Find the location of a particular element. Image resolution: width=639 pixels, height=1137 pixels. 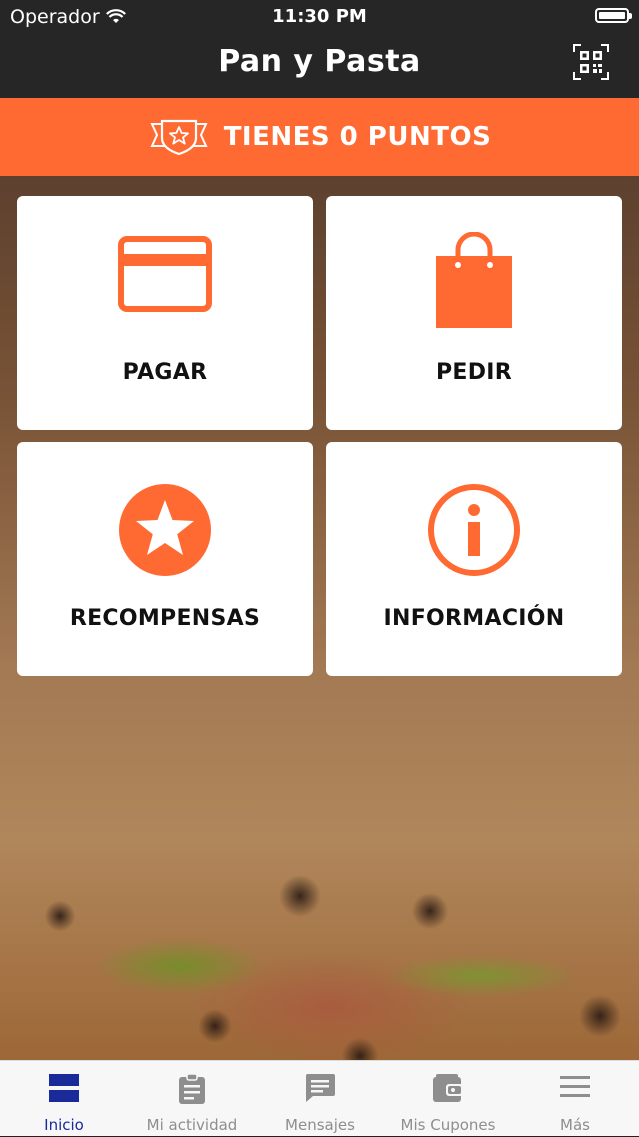

status-time: 11:30 PM is located at coordinates (319, 16).